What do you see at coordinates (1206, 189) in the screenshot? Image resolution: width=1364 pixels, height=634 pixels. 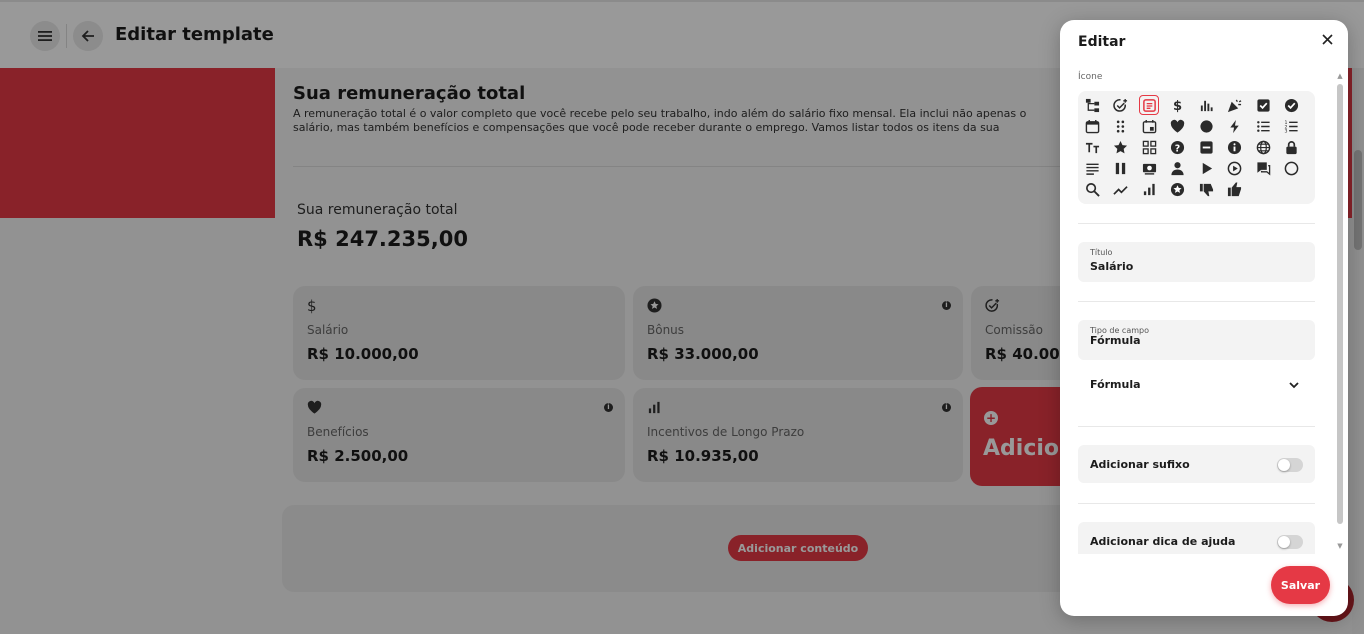 I see `thumb-down-icon` at bounding box center [1206, 189].